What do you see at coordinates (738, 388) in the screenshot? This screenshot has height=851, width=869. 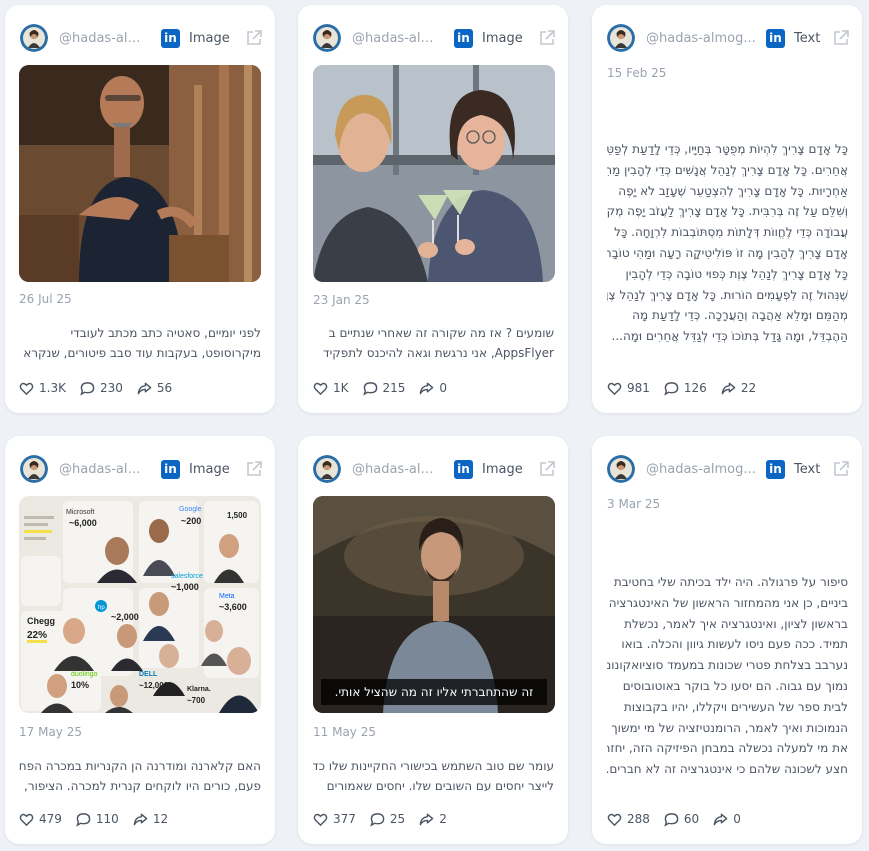 I see `shares-stat: 22` at bounding box center [738, 388].